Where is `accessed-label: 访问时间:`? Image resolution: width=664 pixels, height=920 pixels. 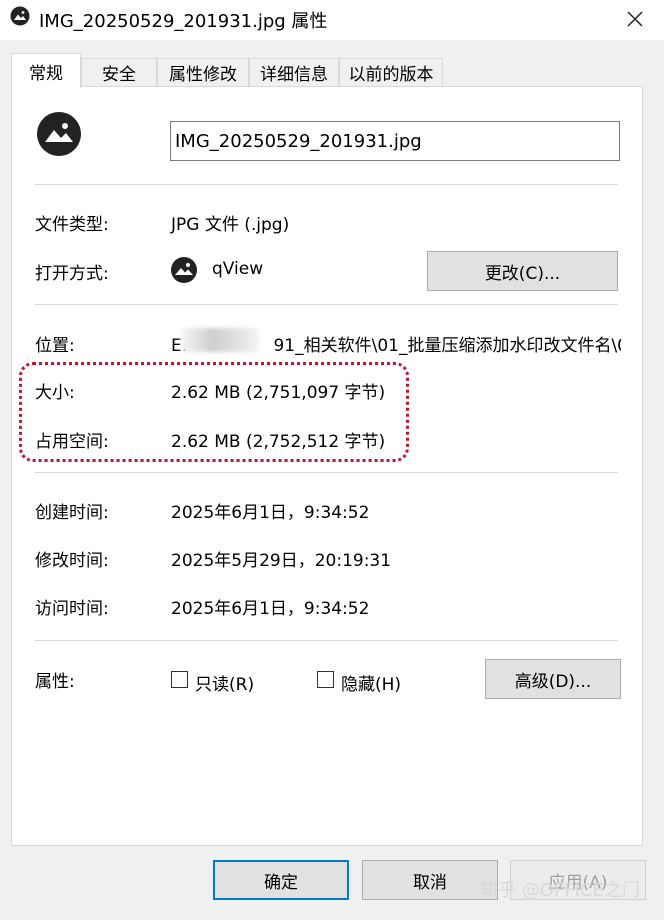
accessed-label: 访问时间: is located at coordinates (72, 609).